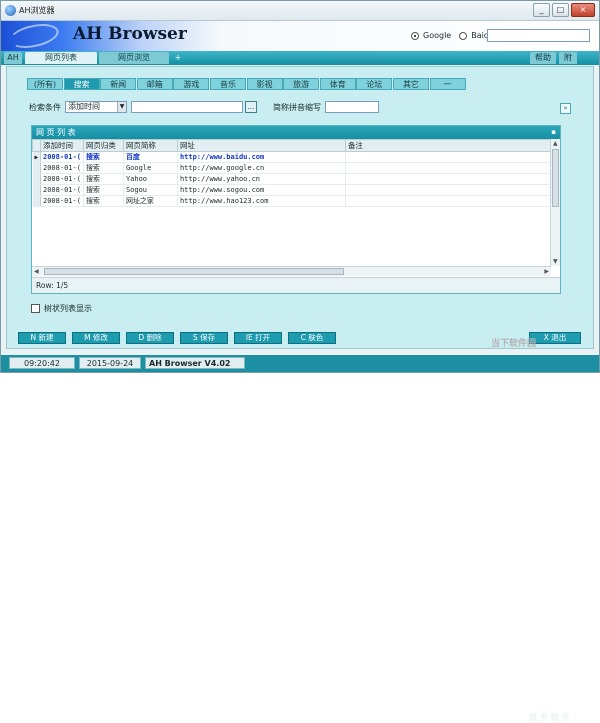 Image resolution: width=600 pixels, height=723 pixels. I want to click on cell-name: Google, so click(150, 168).